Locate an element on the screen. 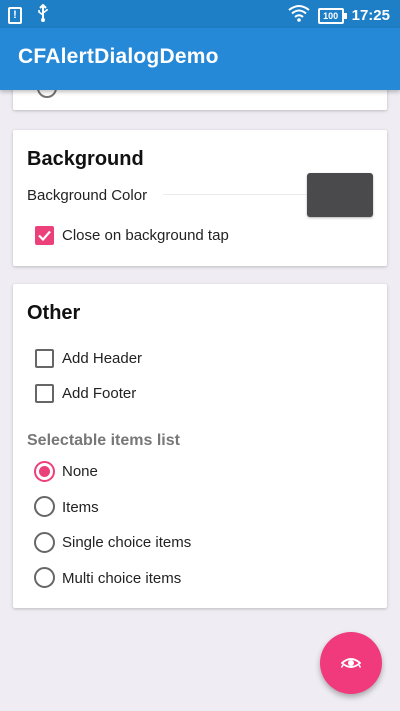 This screenshot has width=400, height=711. status-bar: ! 100 17:25 is located at coordinates (200, 14).